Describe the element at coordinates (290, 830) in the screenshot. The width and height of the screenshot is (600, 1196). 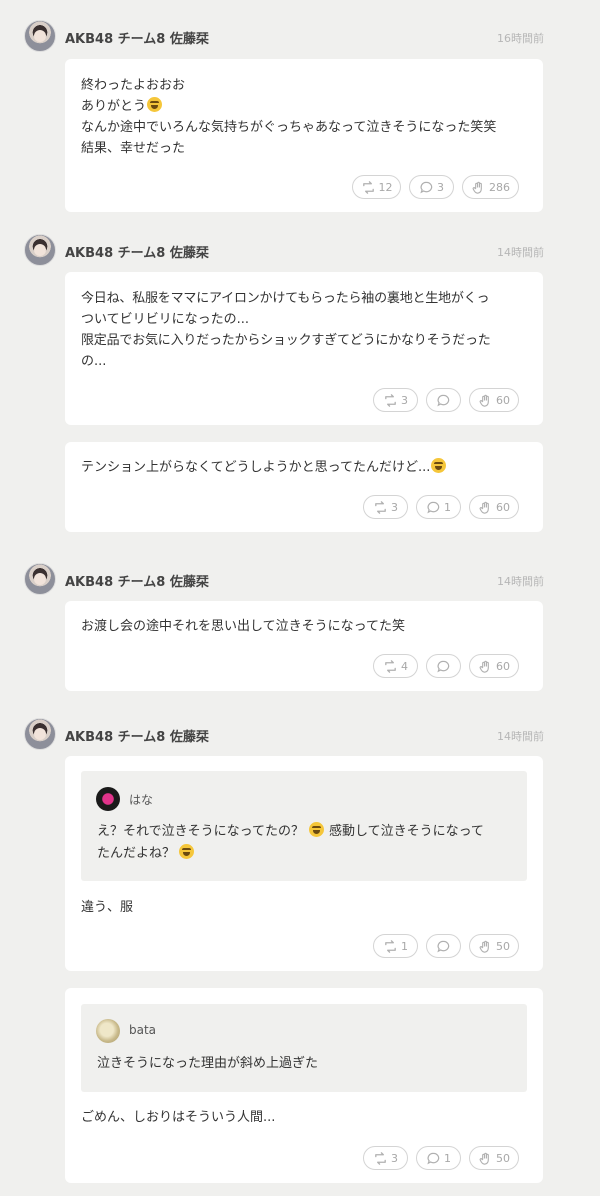
I see `text-line: え？それで泣きそうになってたの？ 感動して泣きそうになって` at that location.